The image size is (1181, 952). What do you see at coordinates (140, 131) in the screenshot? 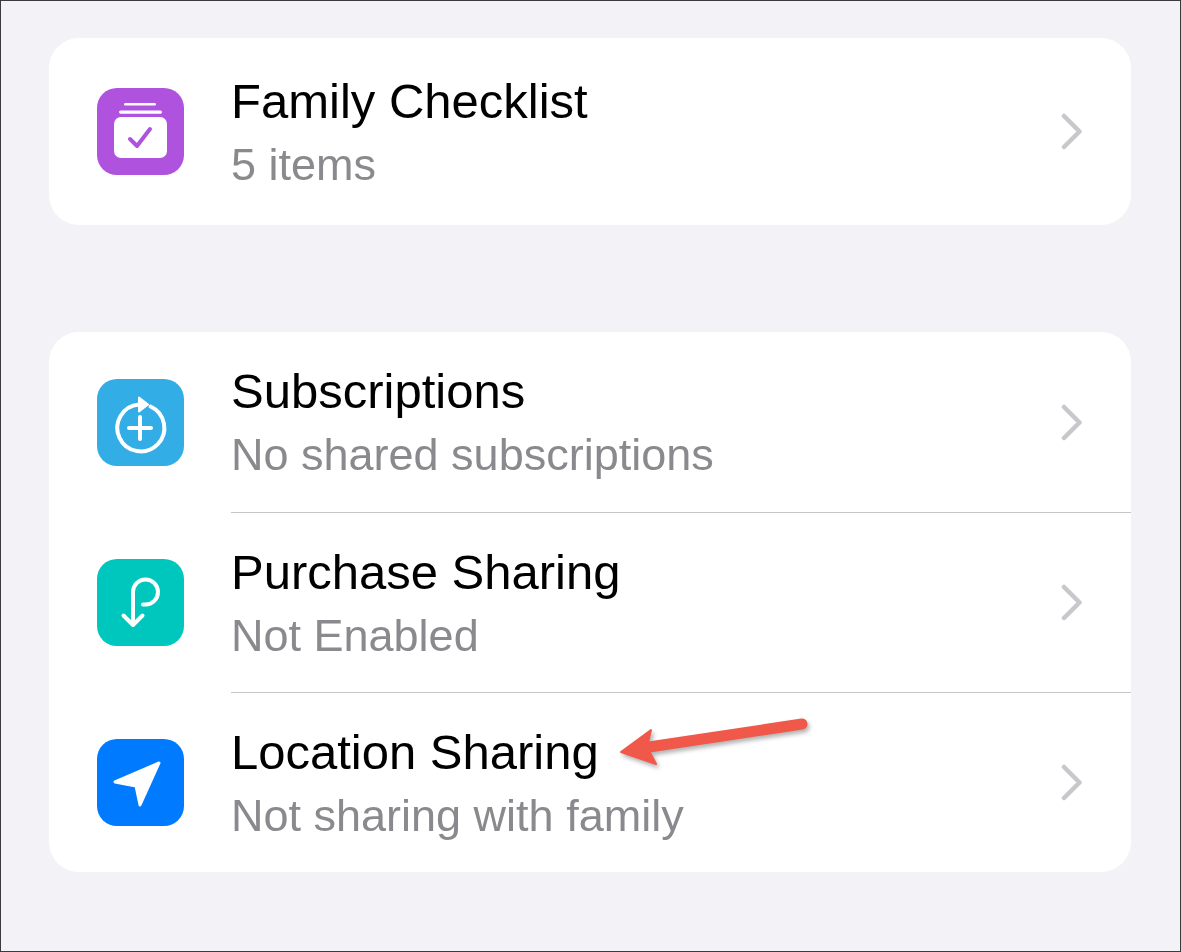
I see `checklist-icon` at bounding box center [140, 131].